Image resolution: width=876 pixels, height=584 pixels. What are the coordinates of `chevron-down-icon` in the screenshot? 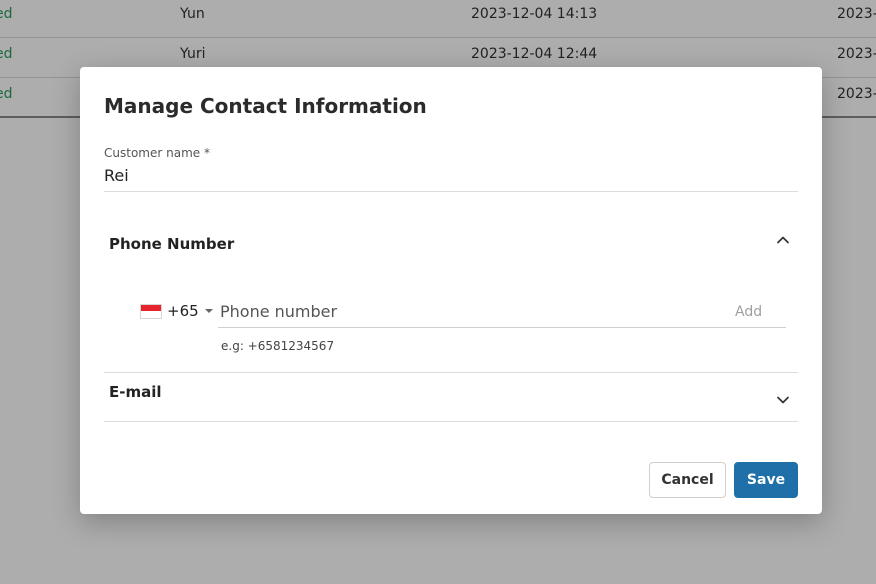 It's located at (783, 400).